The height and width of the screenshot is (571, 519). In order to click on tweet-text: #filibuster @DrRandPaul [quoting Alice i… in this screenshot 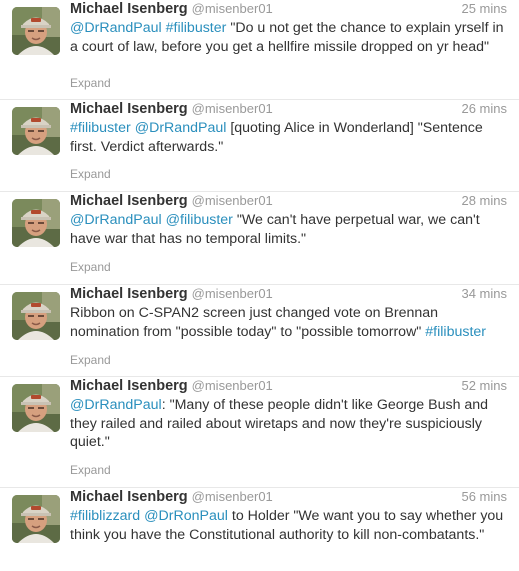, I will do `click(290, 137)`.